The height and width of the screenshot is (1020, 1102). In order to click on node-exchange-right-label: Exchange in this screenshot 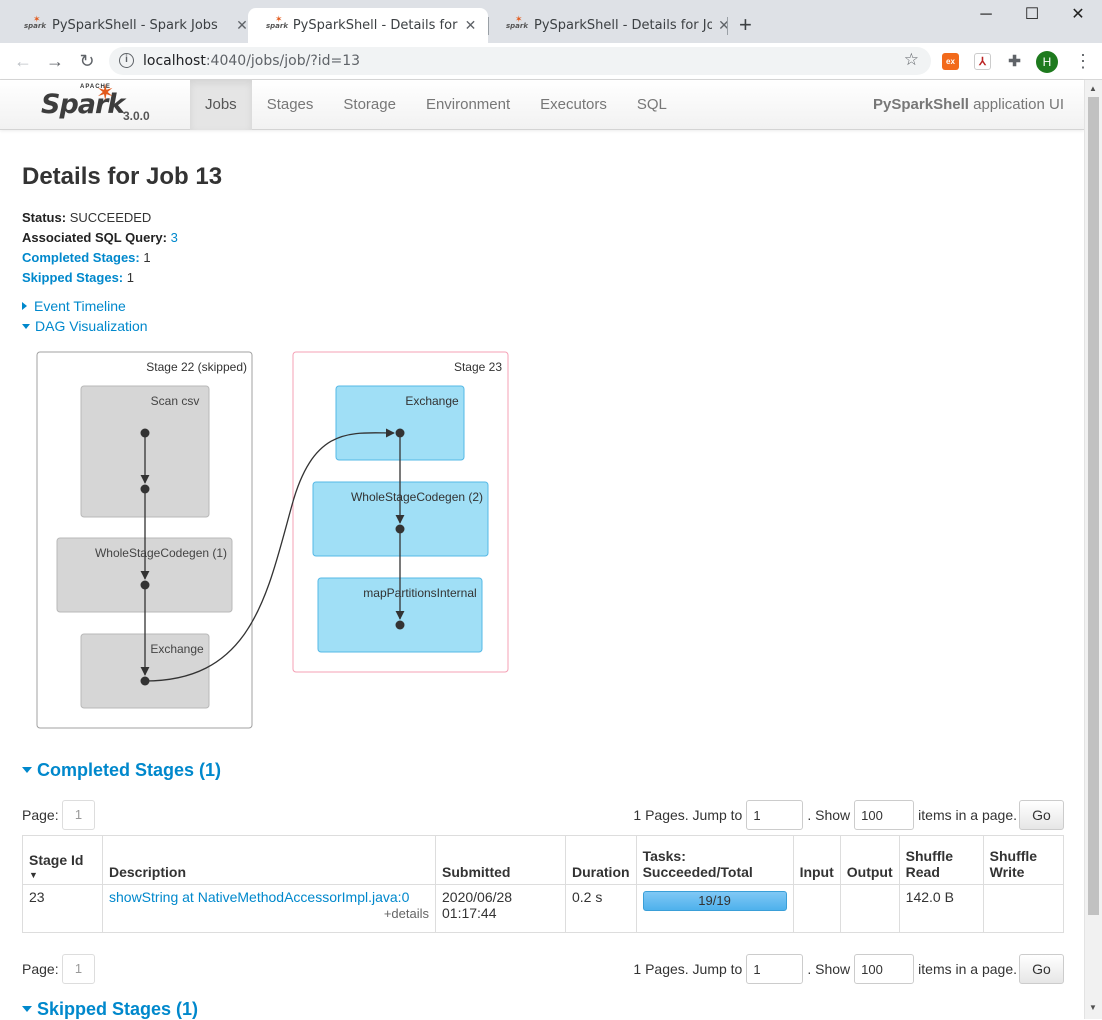, I will do `click(432, 401)`.